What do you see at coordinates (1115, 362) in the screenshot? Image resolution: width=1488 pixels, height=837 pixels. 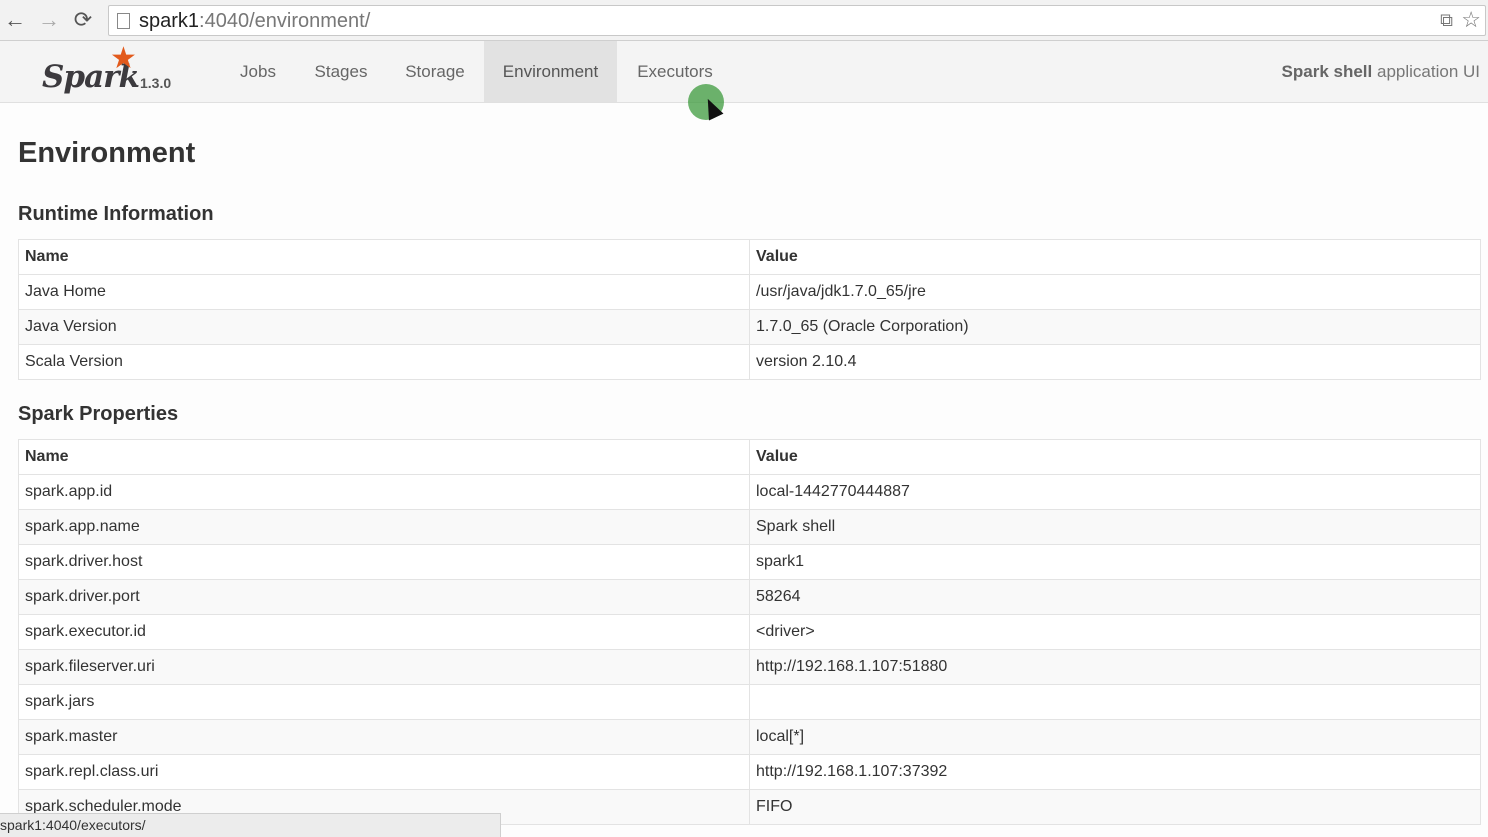 I see `property-value: version 2.10.4` at bounding box center [1115, 362].